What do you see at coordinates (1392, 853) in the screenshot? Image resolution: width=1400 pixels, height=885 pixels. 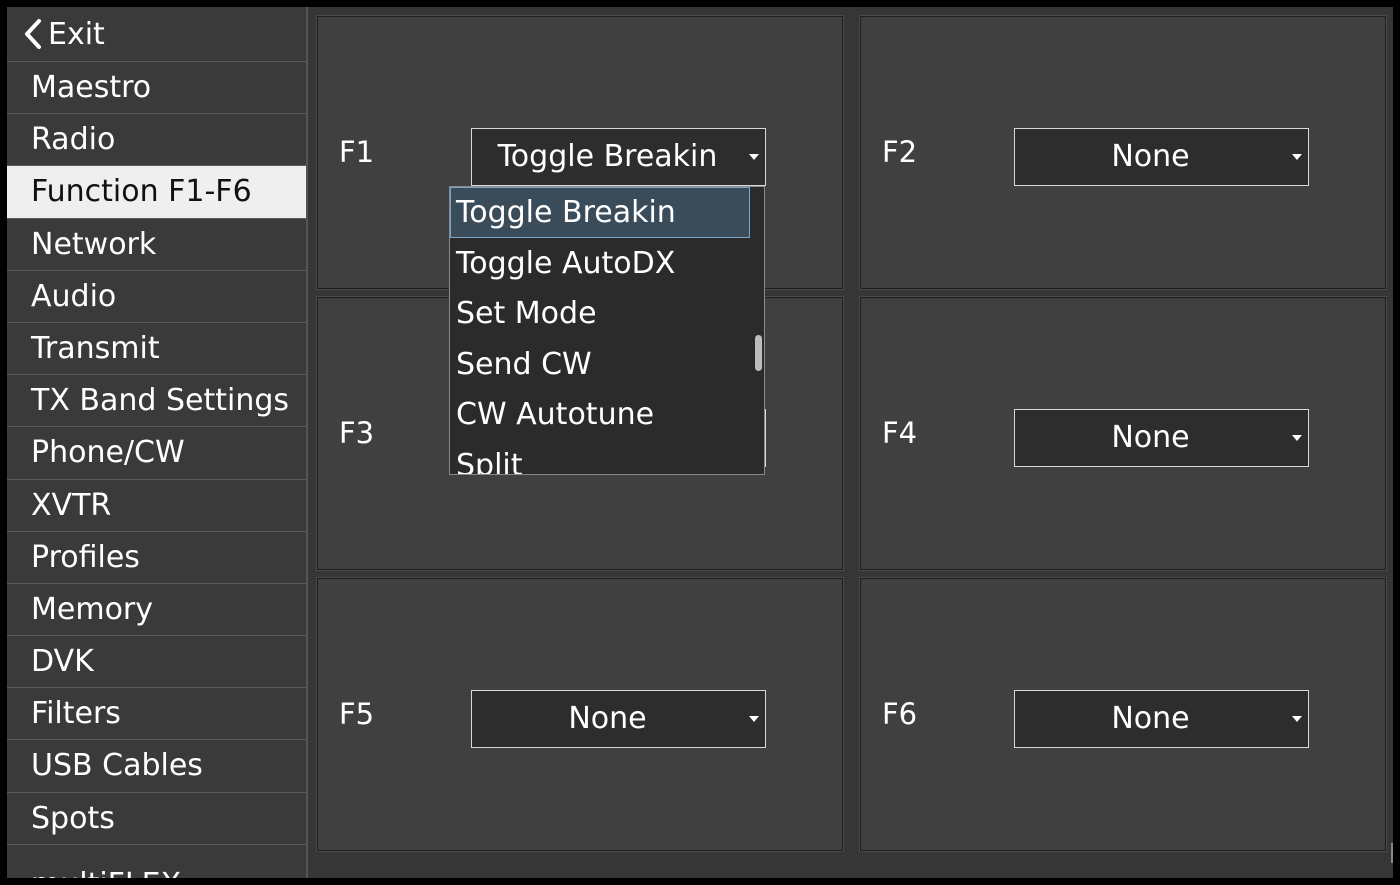 I see `window-edge-mark` at bounding box center [1392, 853].